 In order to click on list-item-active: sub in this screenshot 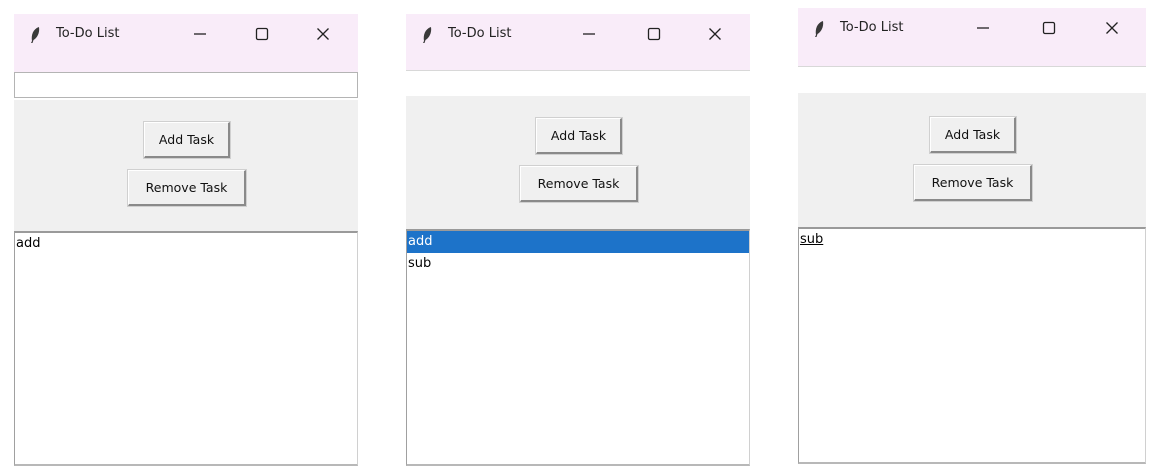, I will do `click(972, 240)`.